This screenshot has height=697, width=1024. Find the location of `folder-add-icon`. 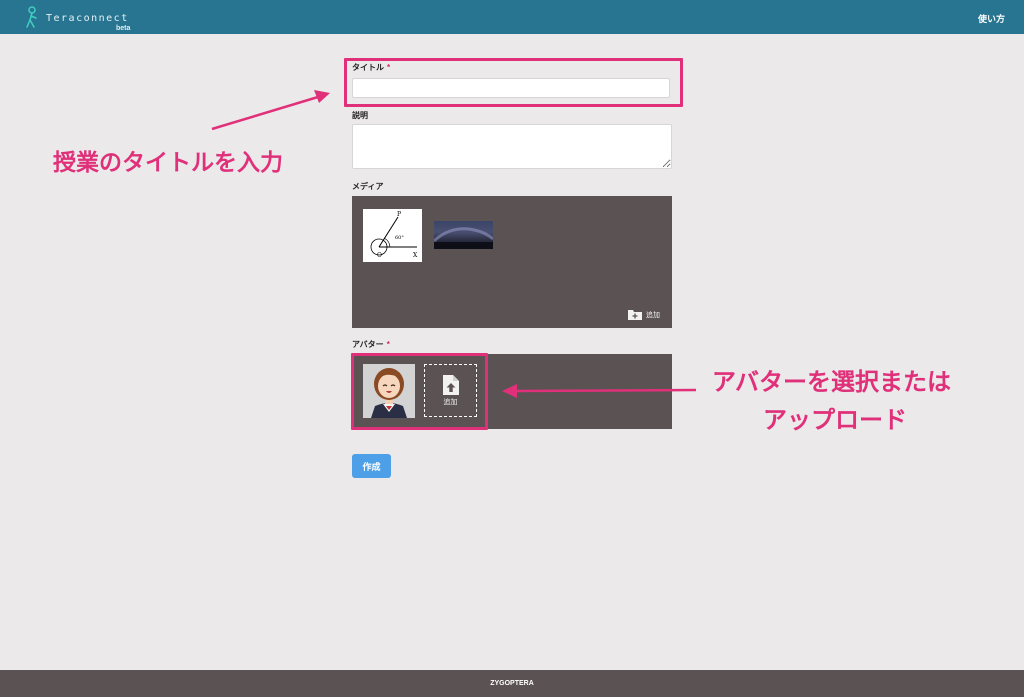

folder-add-icon is located at coordinates (635, 315).